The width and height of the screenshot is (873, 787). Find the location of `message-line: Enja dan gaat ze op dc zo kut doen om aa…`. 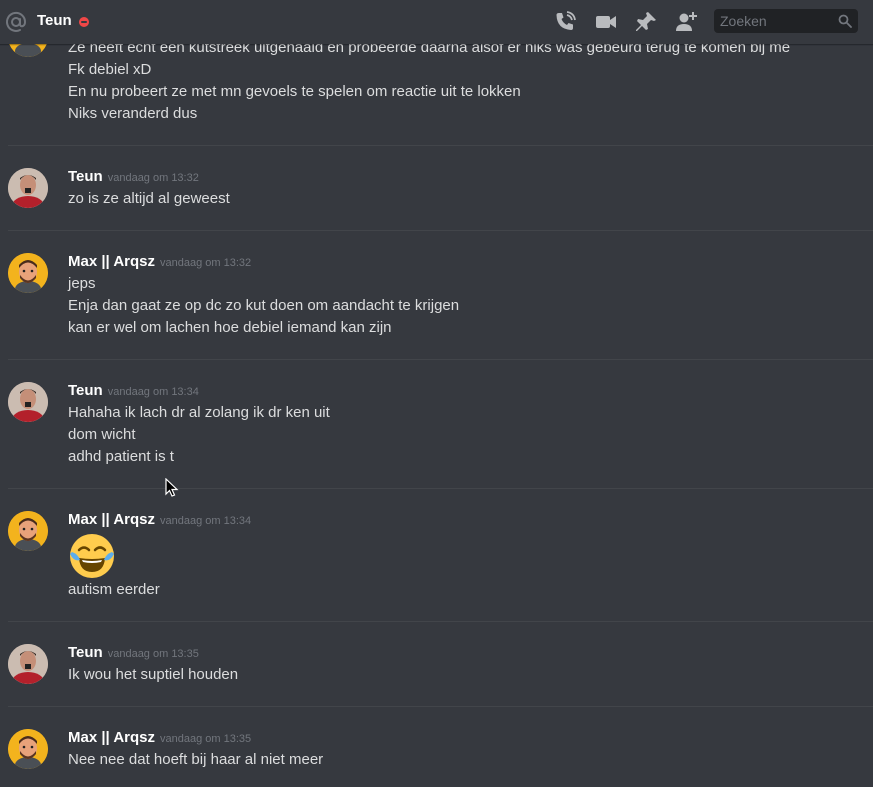

message-line: Enja dan gaat ze op dc zo kut doen om aa… is located at coordinates (264, 305).